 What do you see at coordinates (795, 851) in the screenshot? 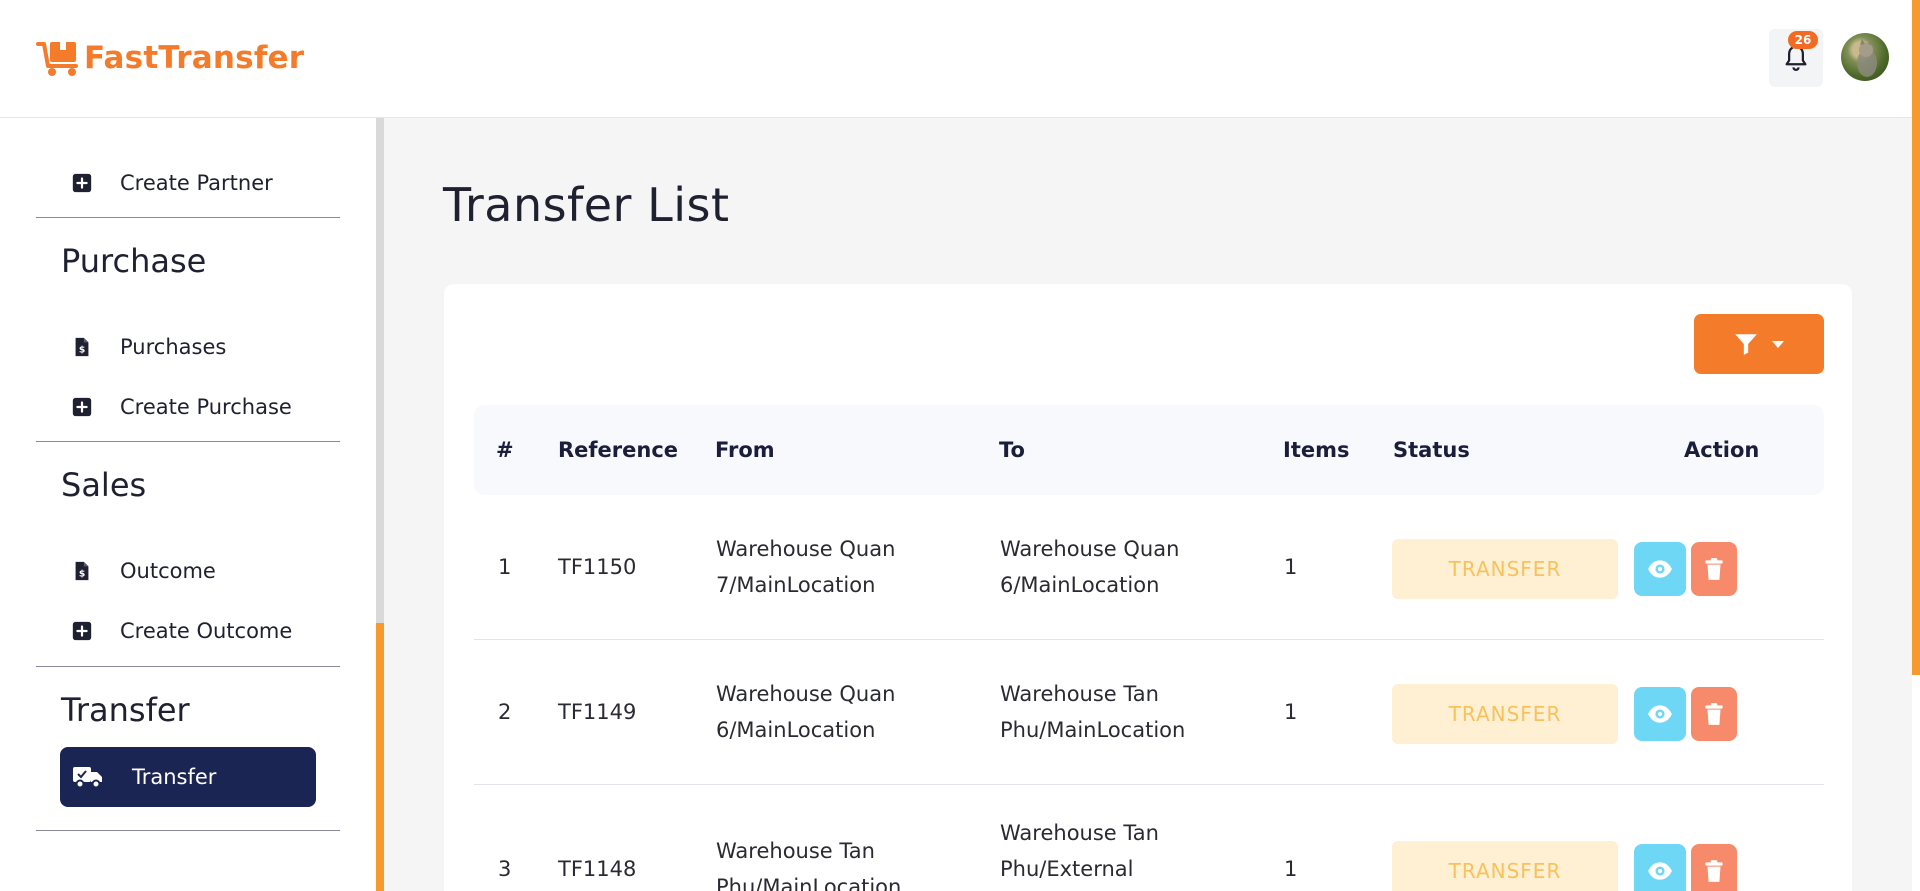
I see `row-from-line1: Warehouse Tan` at bounding box center [795, 851].